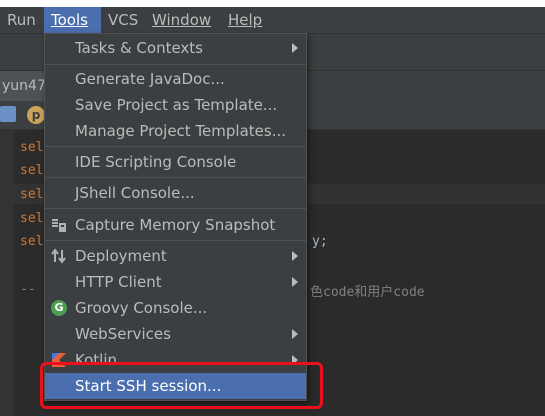  What do you see at coordinates (36, 115) in the screenshot?
I see `p-badge-icon: p` at bounding box center [36, 115].